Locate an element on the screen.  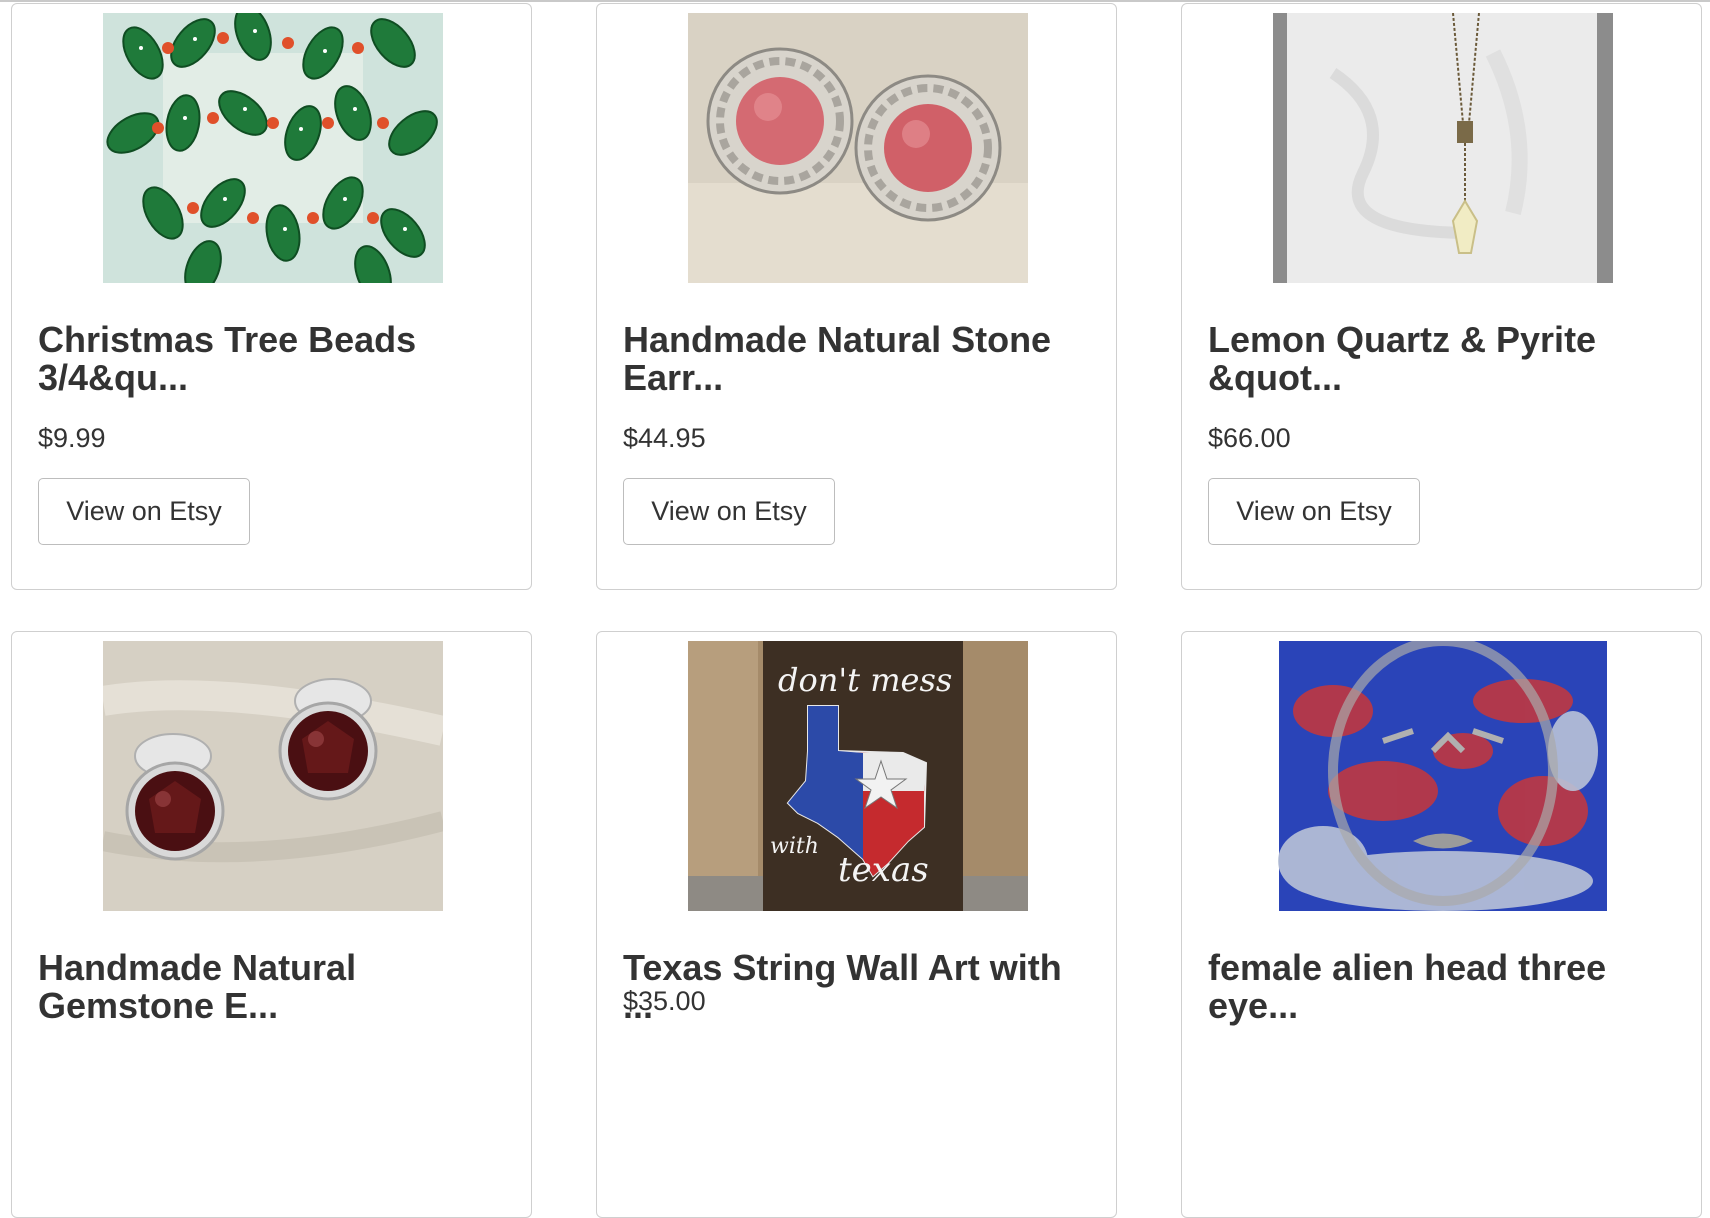
alien-head-painting-icon is located at coordinates (1443, 776).